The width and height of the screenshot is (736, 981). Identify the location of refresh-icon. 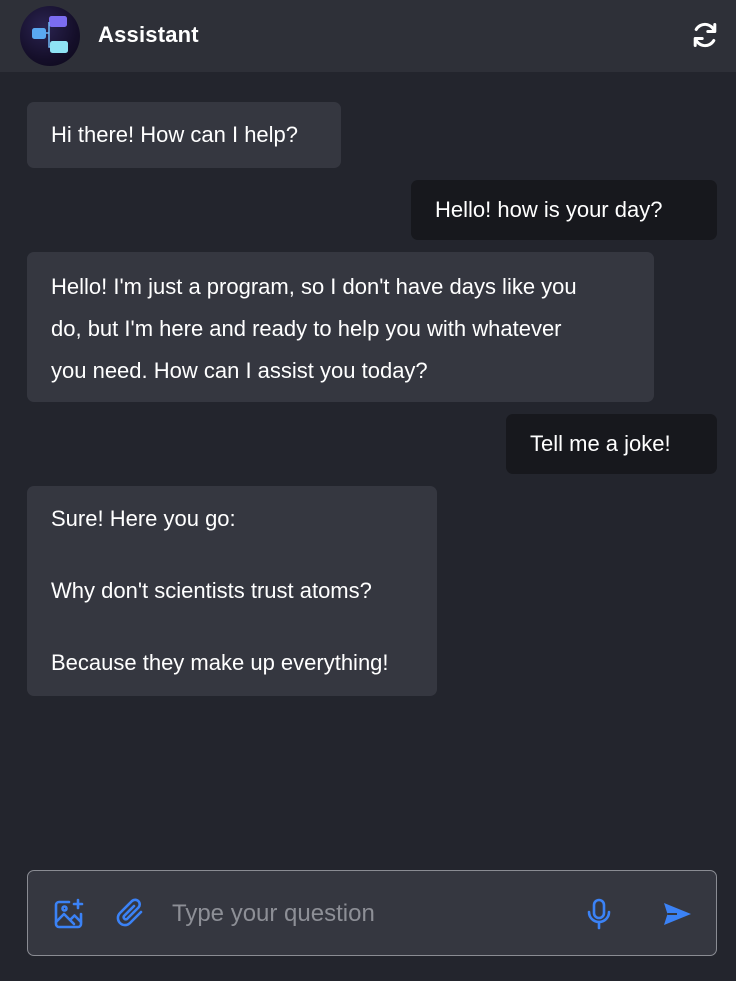
(705, 35).